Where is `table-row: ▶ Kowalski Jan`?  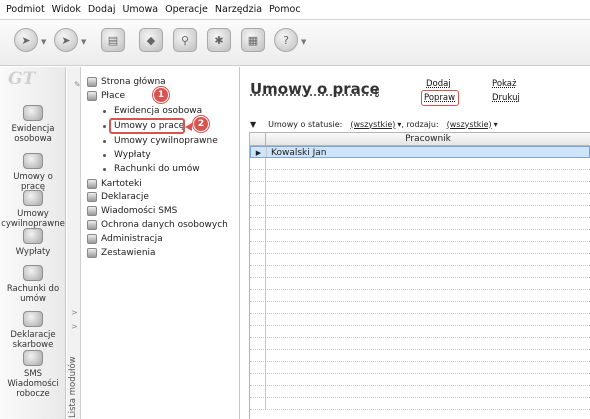
table-row: ▶ Kowalski Jan is located at coordinates (420, 152).